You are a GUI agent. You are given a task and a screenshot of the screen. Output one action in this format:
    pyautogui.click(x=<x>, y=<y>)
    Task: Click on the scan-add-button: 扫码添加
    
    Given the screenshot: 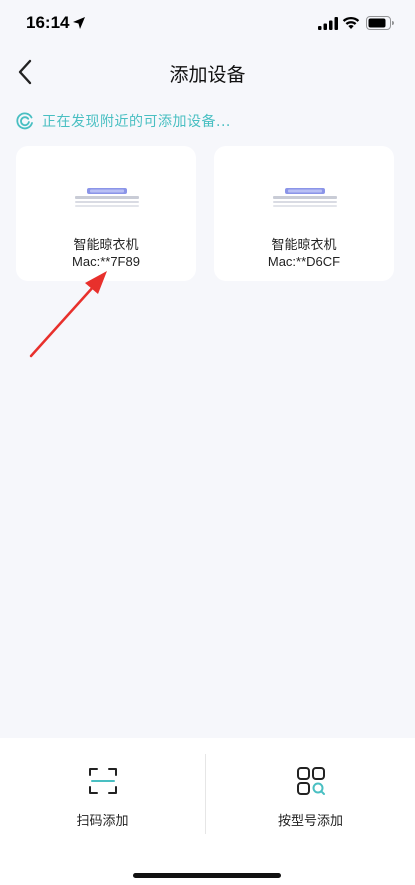 What is the action you would take?
    pyautogui.click(x=102, y=802)
    